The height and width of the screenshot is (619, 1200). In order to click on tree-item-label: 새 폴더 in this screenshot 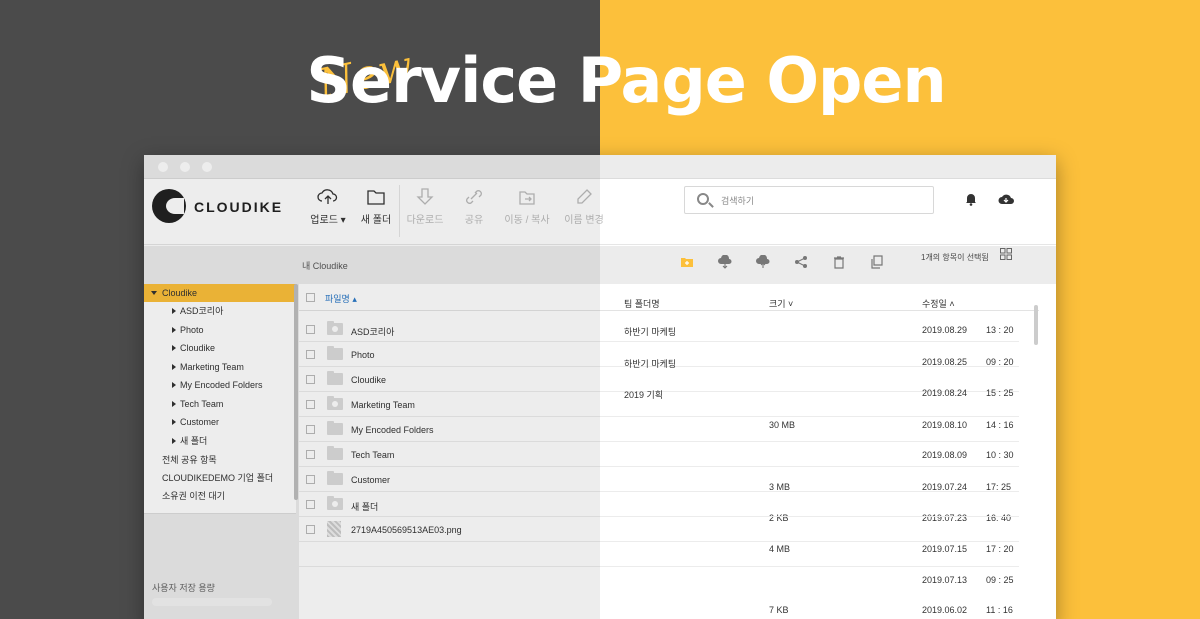, I will do `click(194, 441)`.